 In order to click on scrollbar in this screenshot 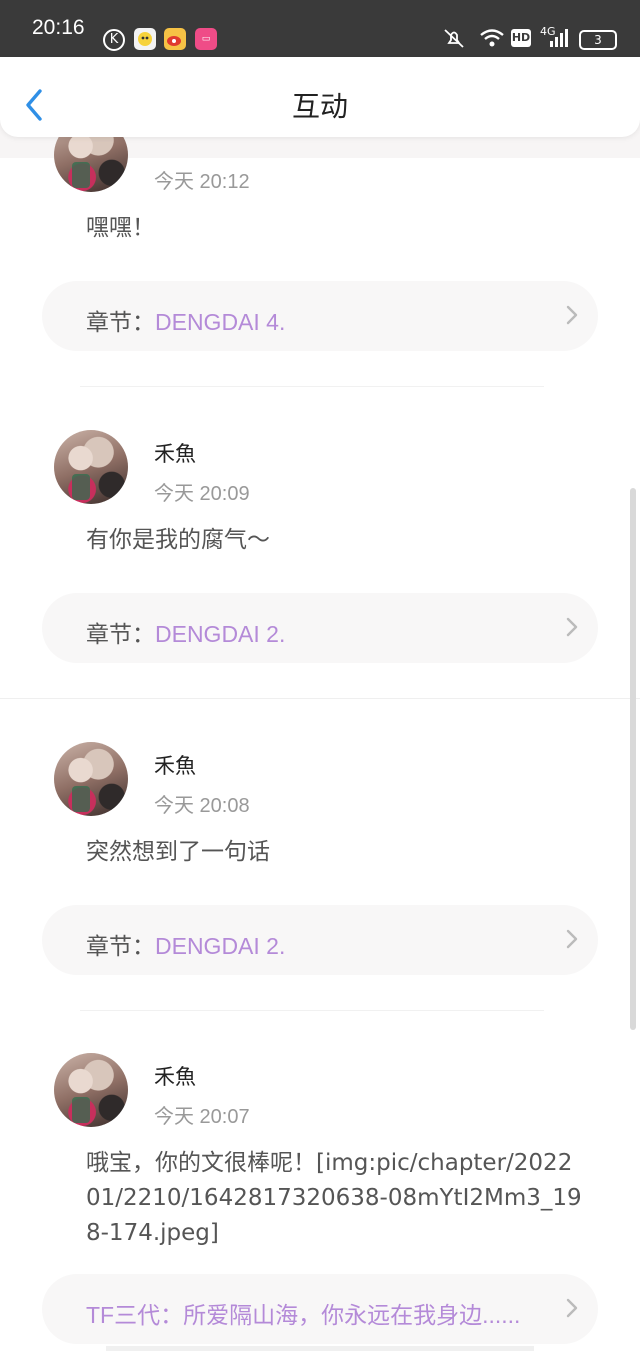, I will do `click(633, 759)`.